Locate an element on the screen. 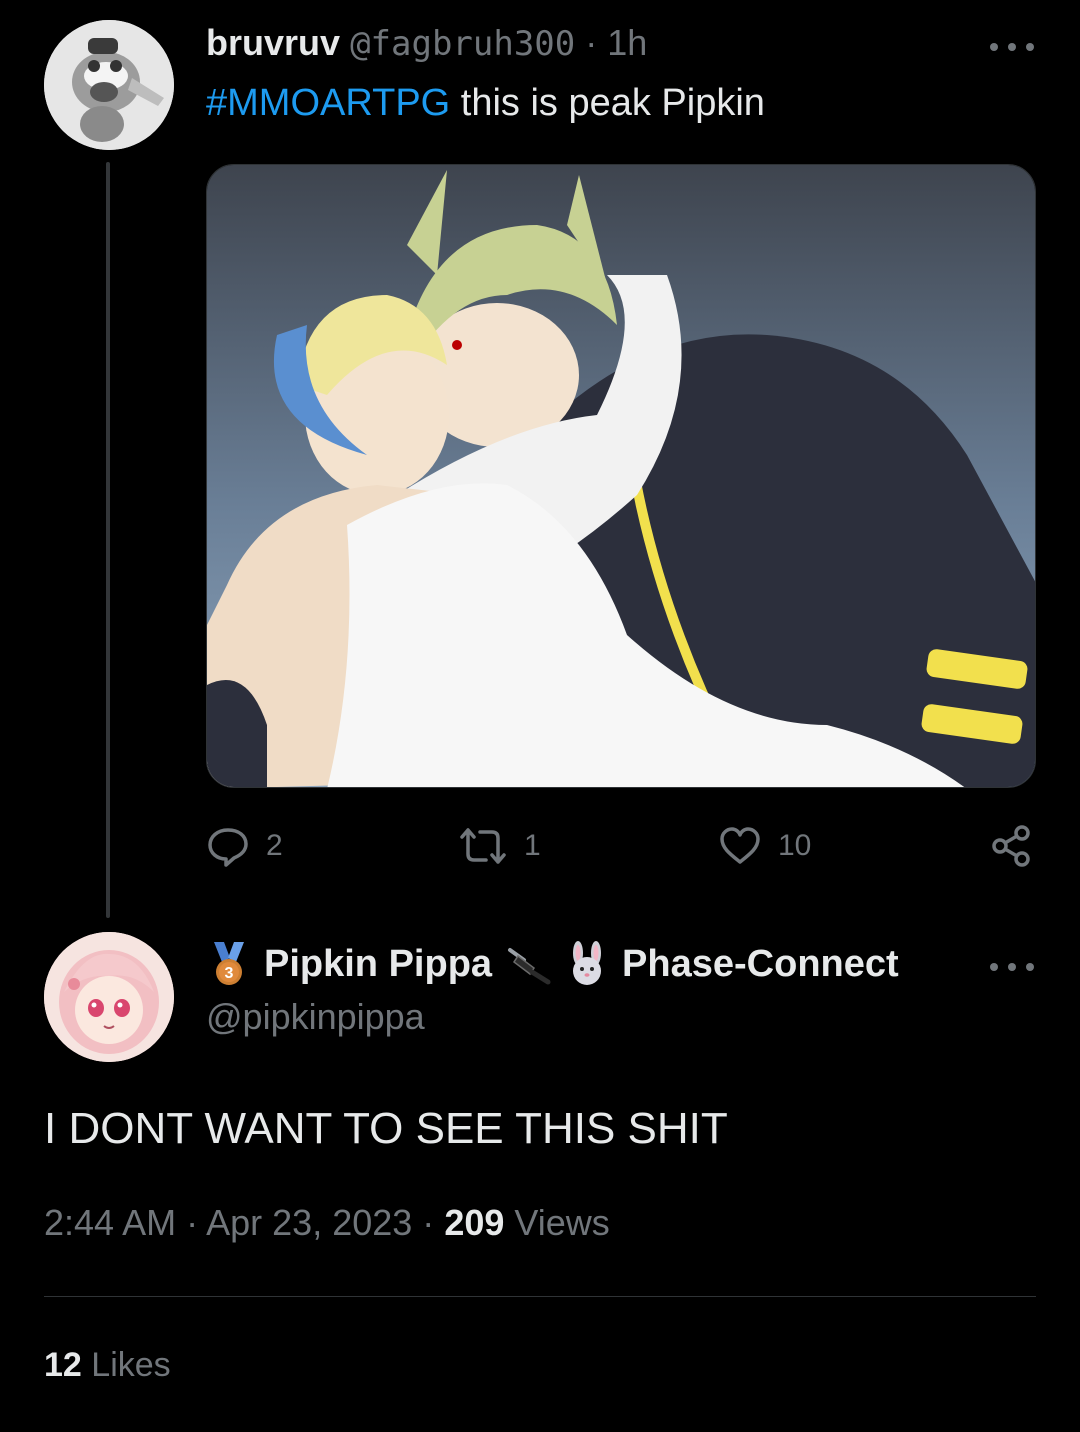 The width and height of the screenshot is (1080, 1432). reply-time: 2:44 AM is located at coordinates (110, 1222).